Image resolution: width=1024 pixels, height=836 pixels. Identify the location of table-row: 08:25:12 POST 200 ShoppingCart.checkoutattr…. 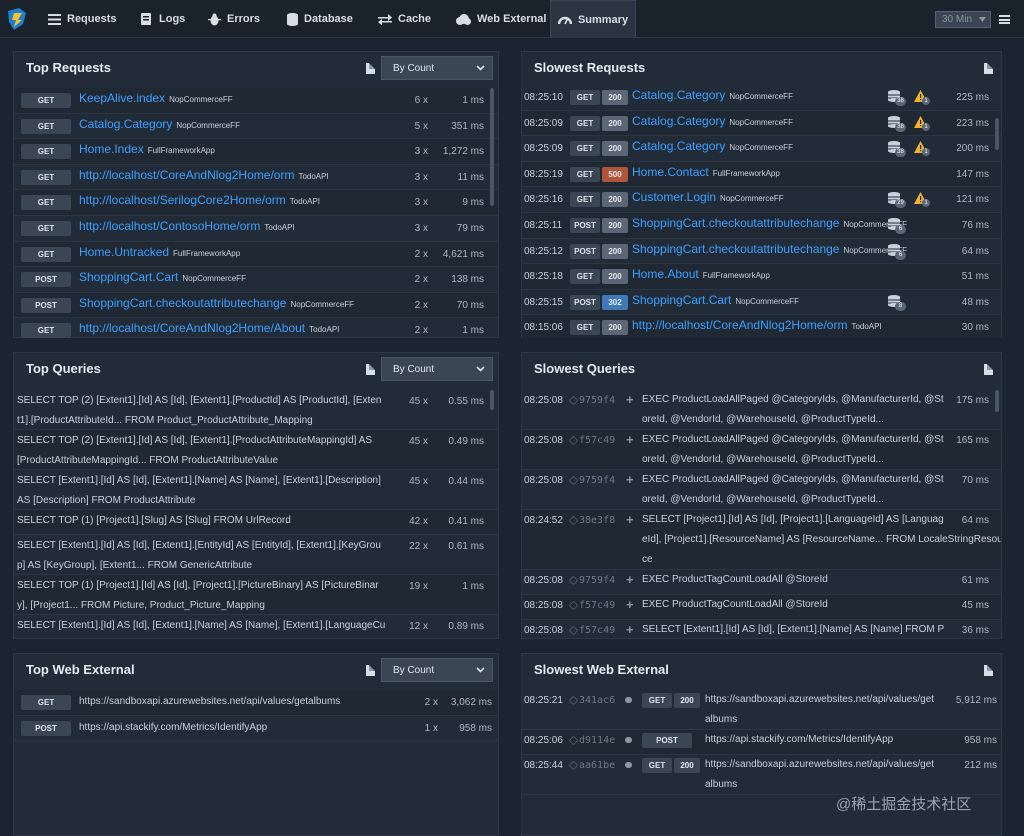
(761, 252).